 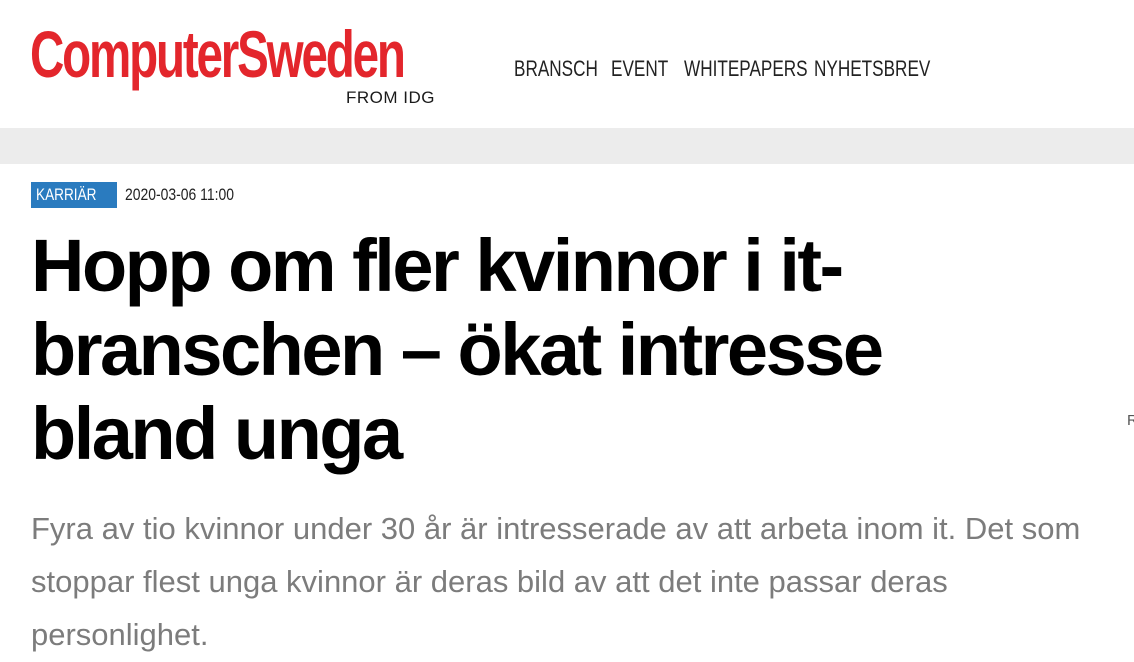 I want to click on nav-slot-bransch: BRANSCH, so click(x=562, y=69).